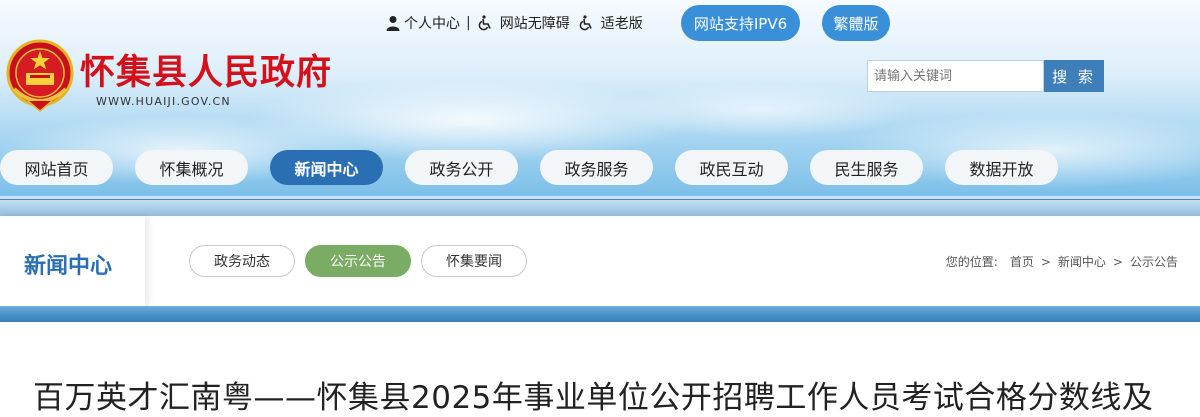 This screenshot has height=417, width=1200. I want to click on breadcrumb-prefix: 您的位置:, so click(971, 262).